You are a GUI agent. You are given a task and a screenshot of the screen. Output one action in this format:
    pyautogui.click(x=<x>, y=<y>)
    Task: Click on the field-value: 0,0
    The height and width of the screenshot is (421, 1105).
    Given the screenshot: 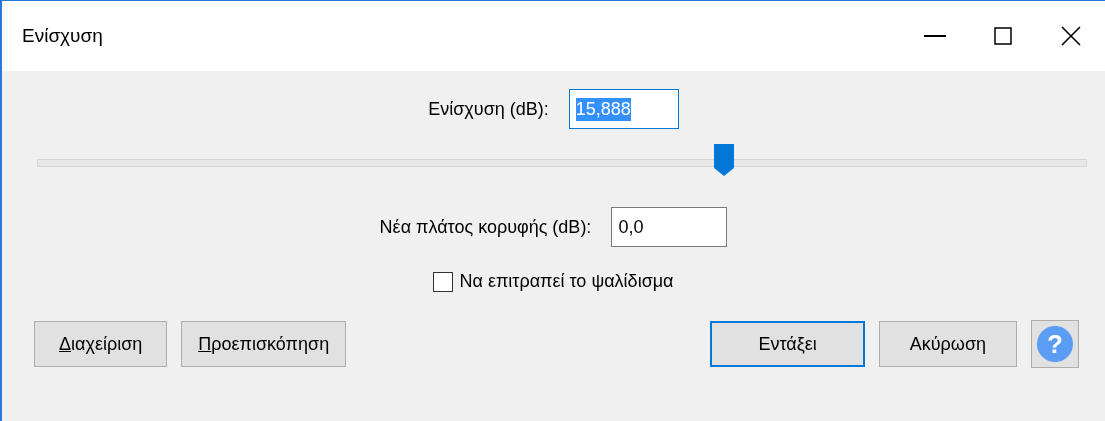 What is the action you would take?
    pyautogui.click(x=631, y=227)
    